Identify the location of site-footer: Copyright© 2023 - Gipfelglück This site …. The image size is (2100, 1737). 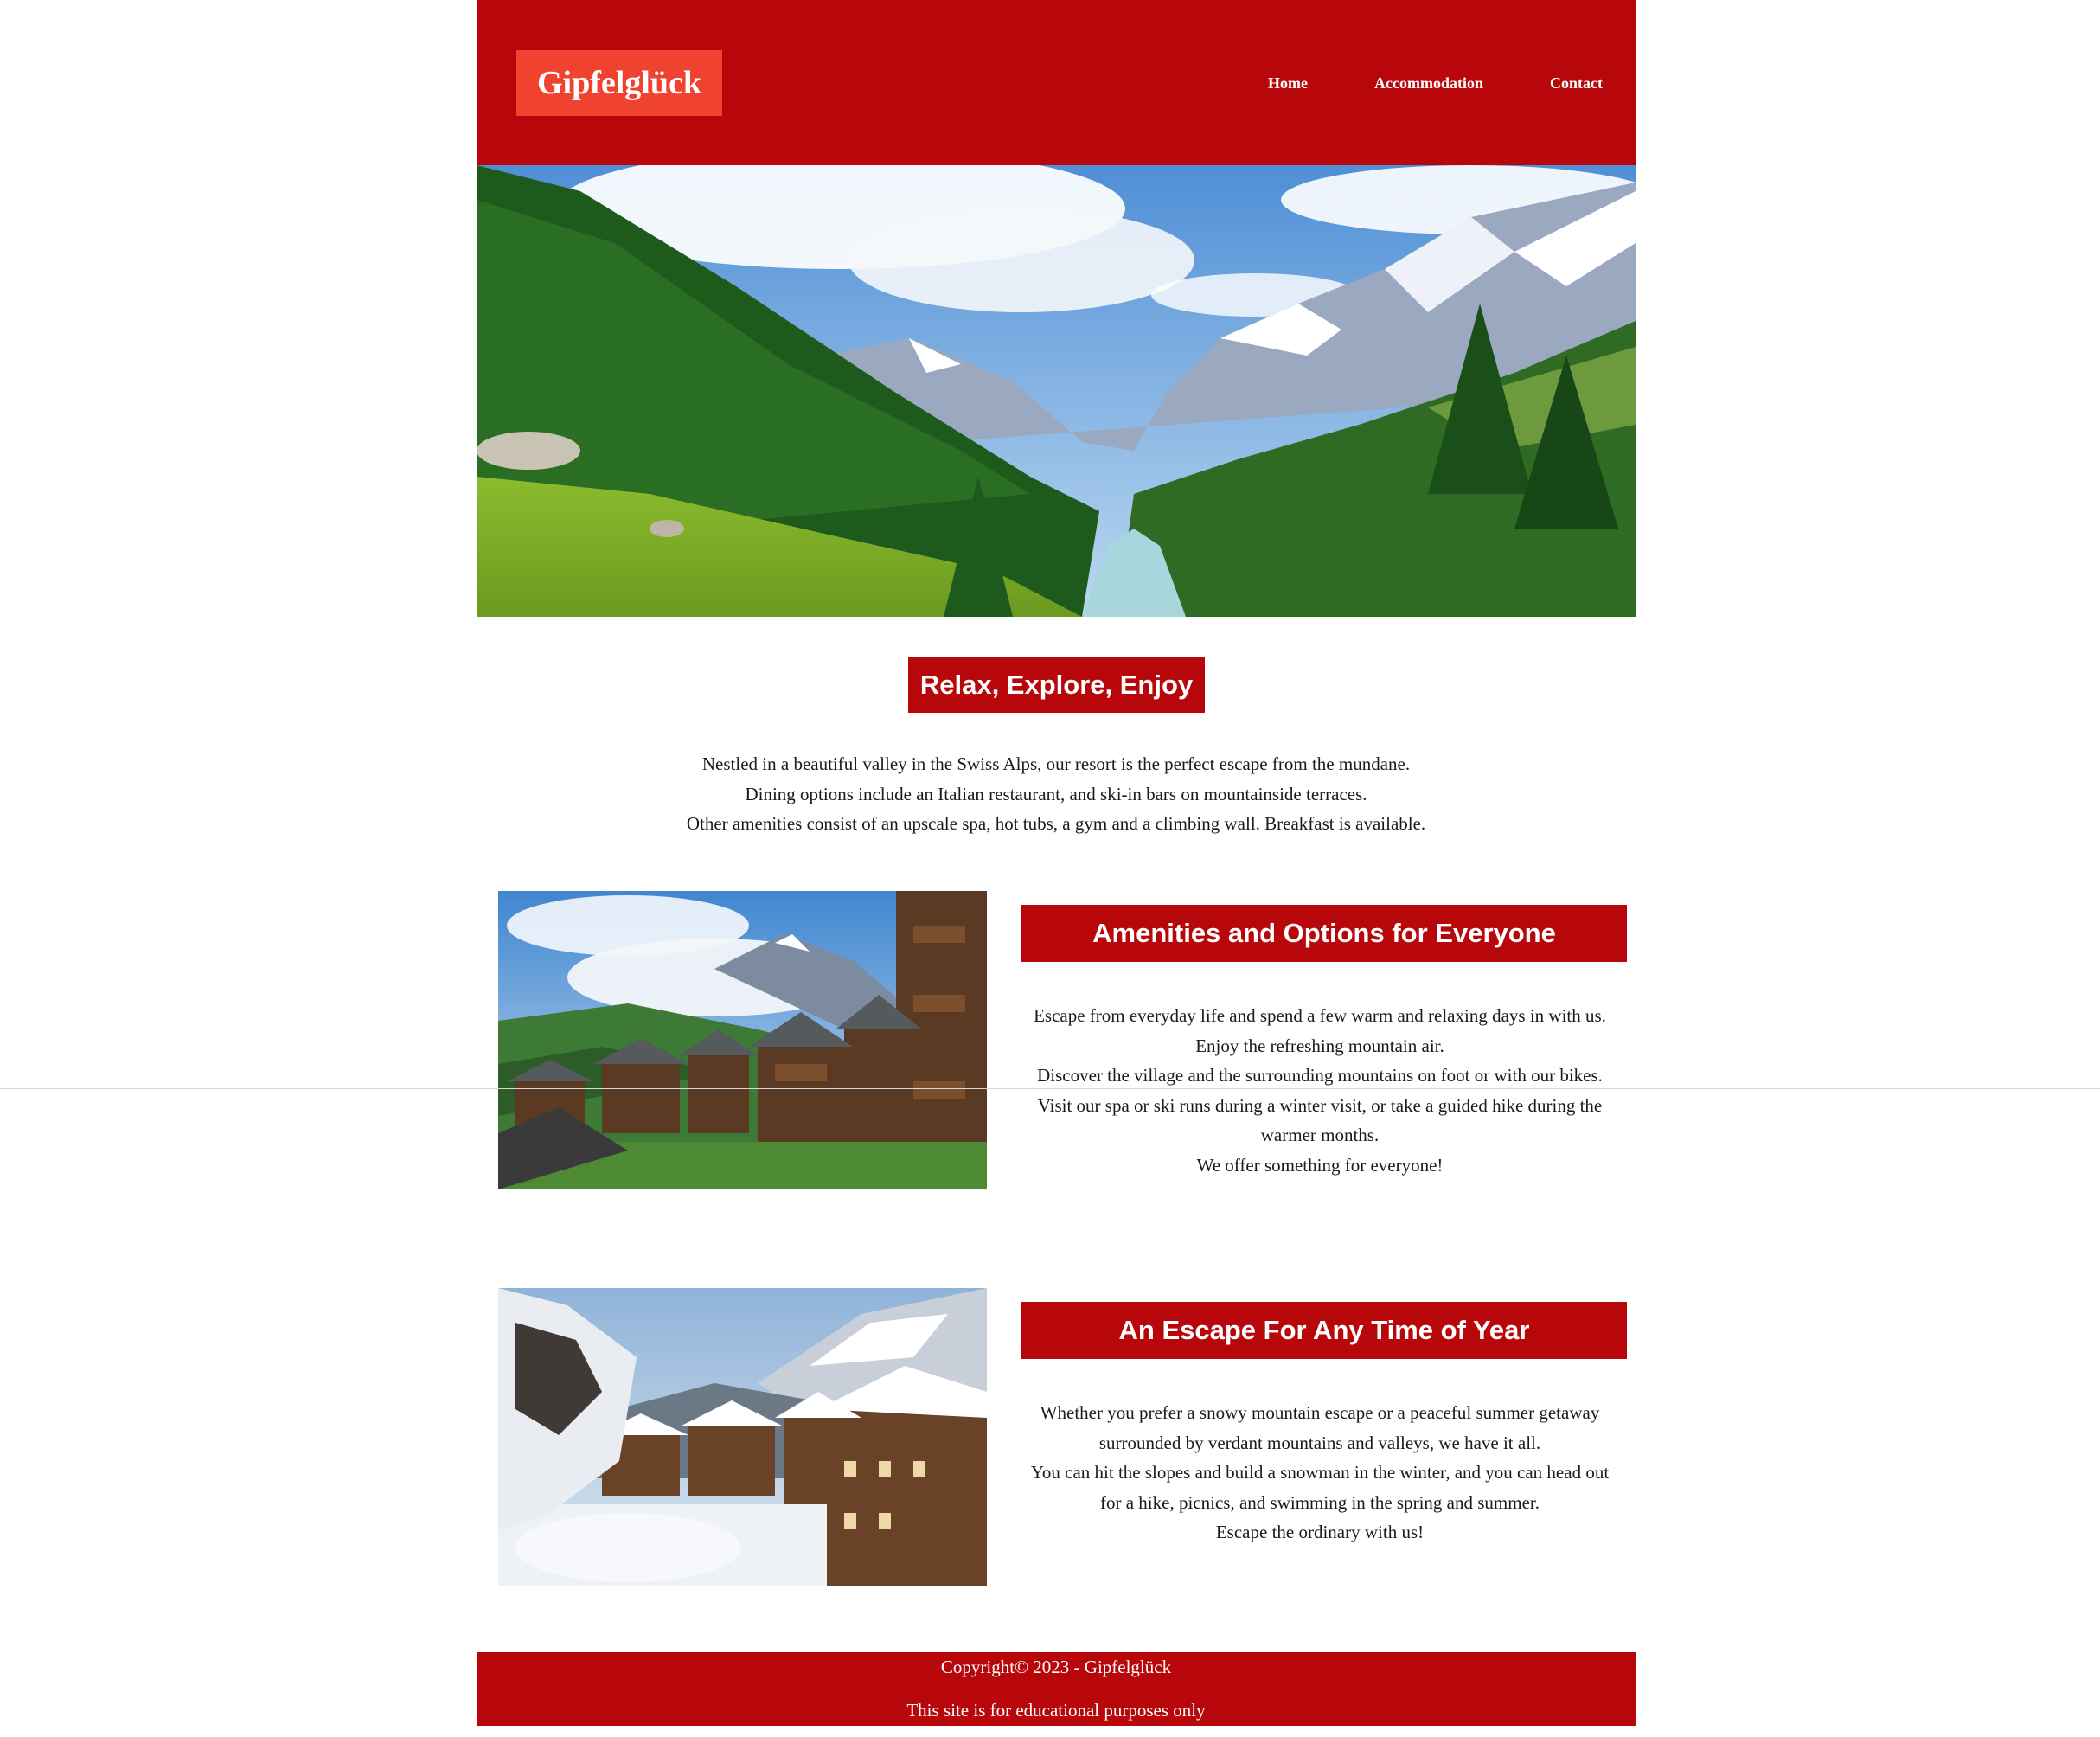
(1056, 1689).